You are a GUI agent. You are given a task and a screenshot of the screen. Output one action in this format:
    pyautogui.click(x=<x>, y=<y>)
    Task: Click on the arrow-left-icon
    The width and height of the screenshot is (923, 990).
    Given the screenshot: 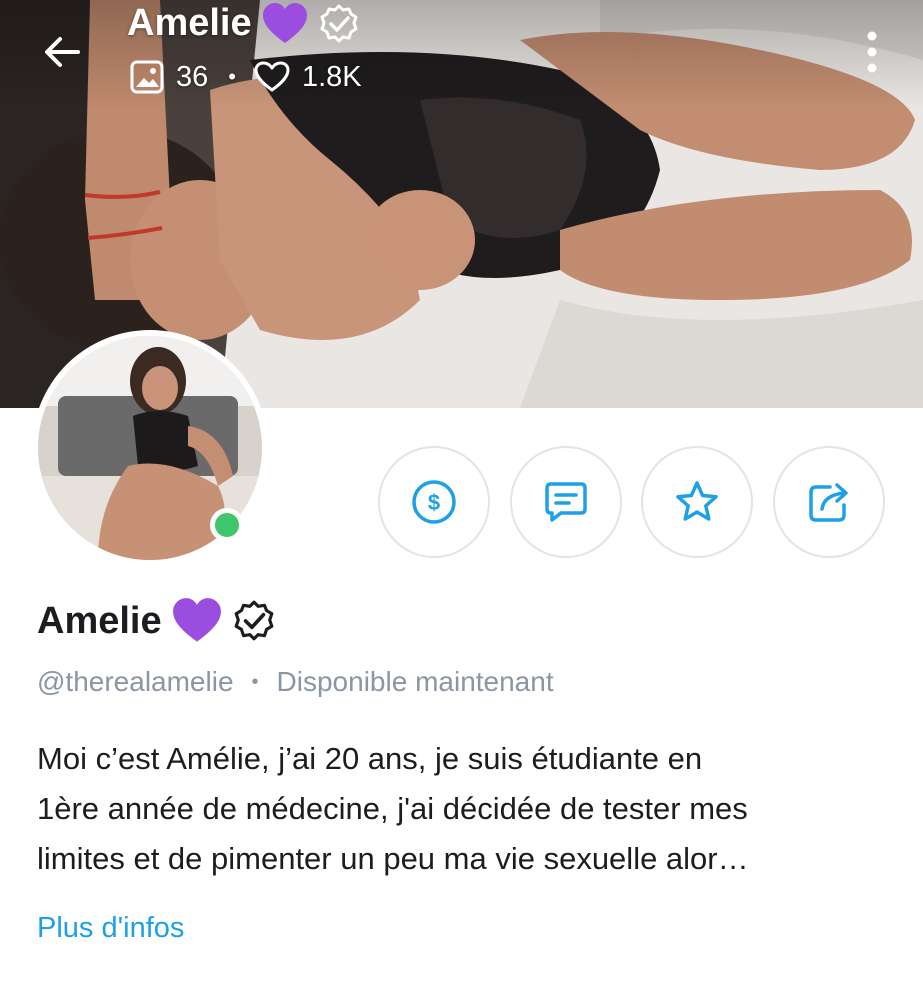 What is the action you would take?
    pyautogui.click(x=62, y=52)
    